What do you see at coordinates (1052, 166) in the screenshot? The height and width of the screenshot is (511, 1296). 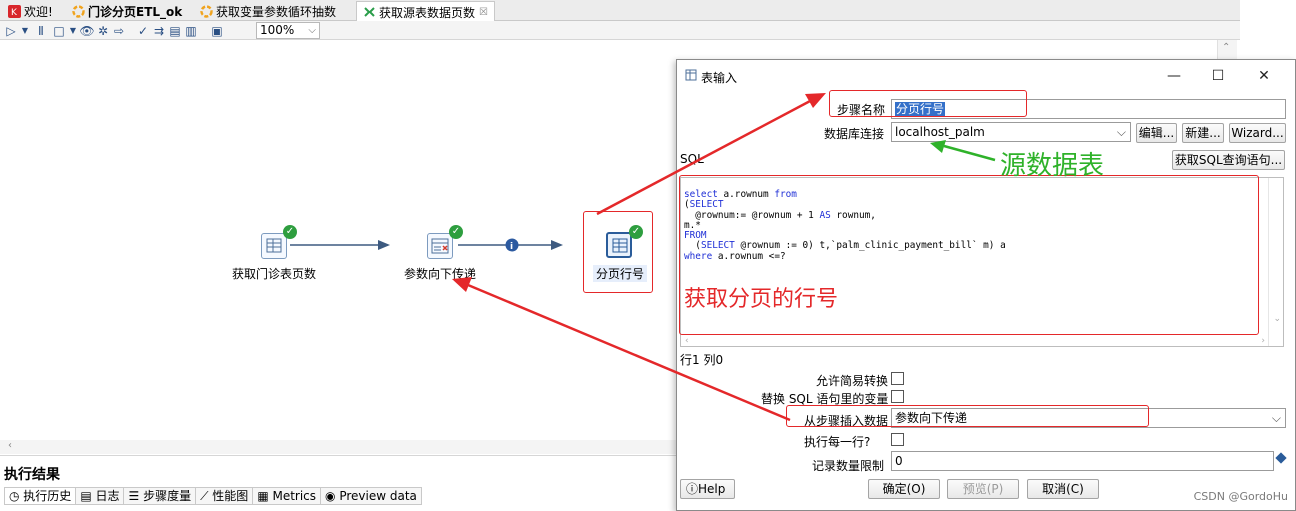 I see `annotation-source-table: 源数据表` at bounding box center [1052, 166].